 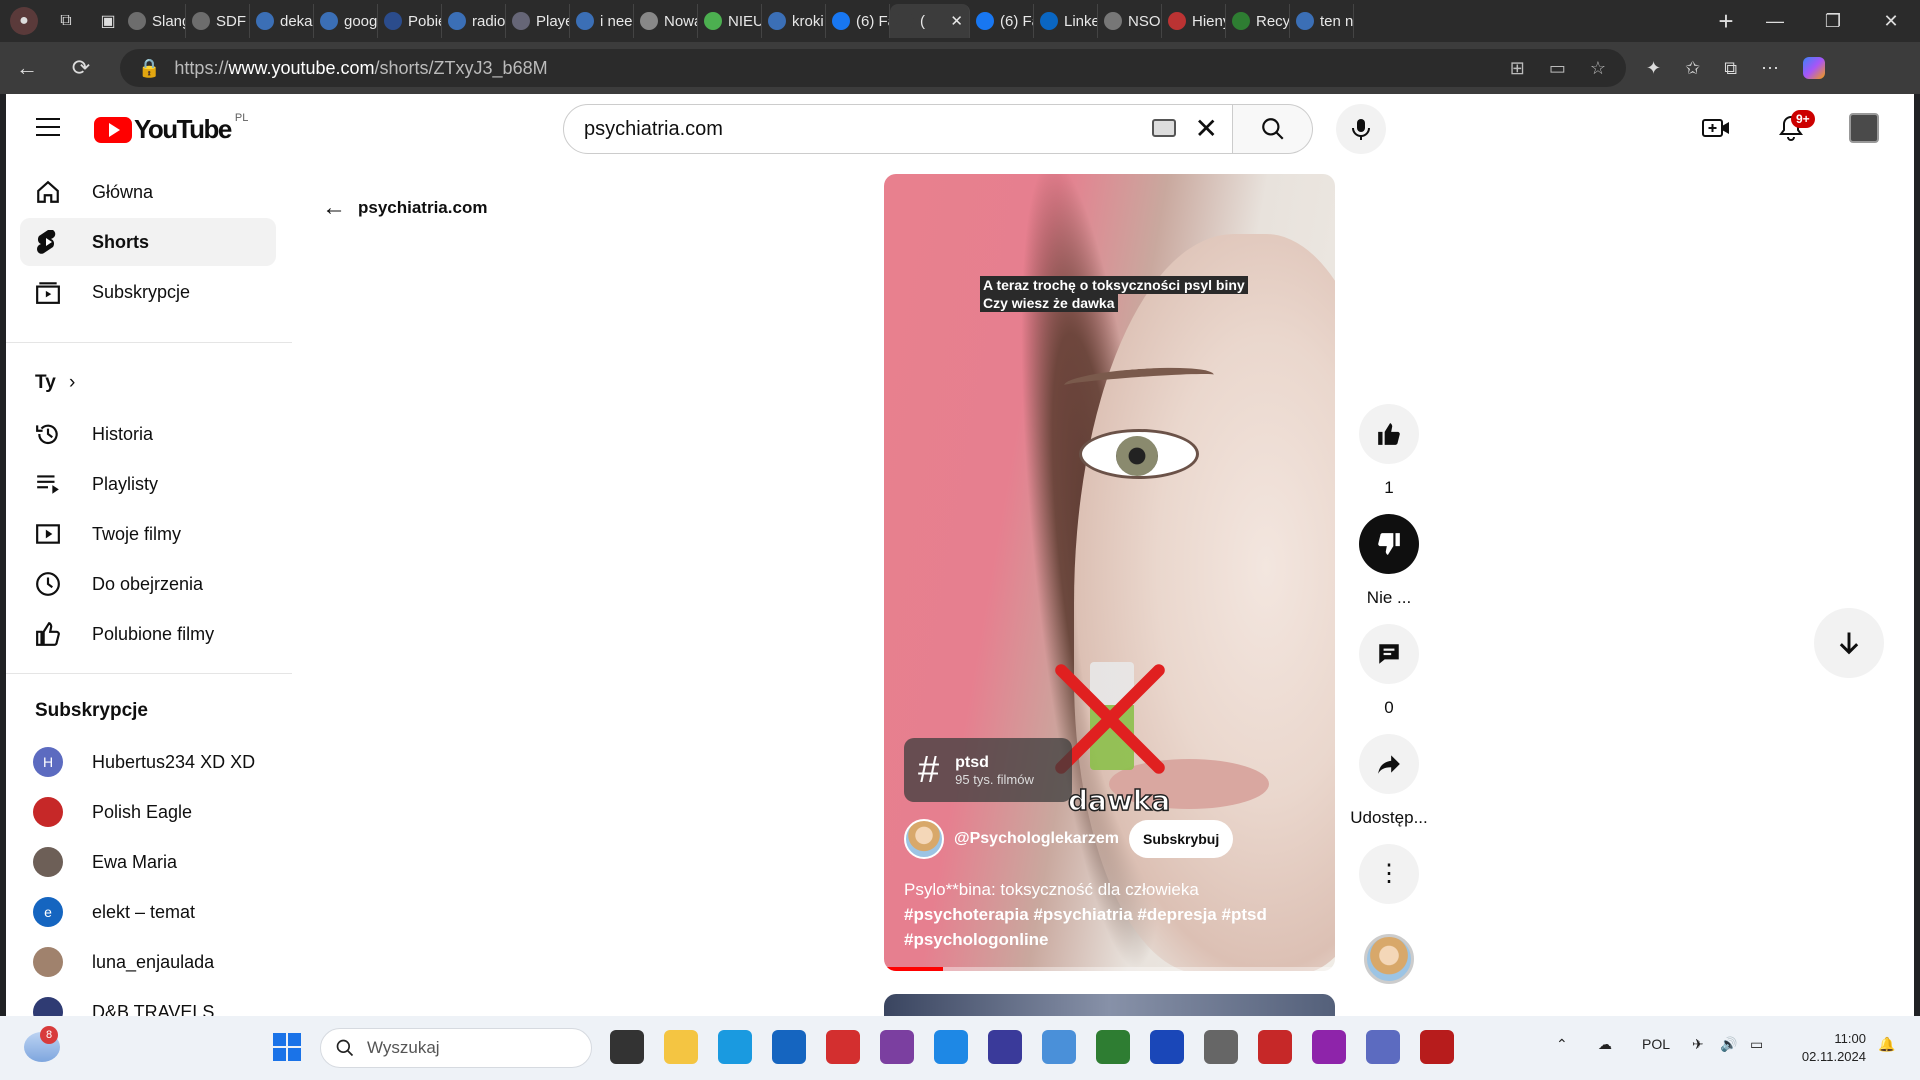 I want to click on back-to-search: ← psychiatria.com, so click(x=404, y=208).